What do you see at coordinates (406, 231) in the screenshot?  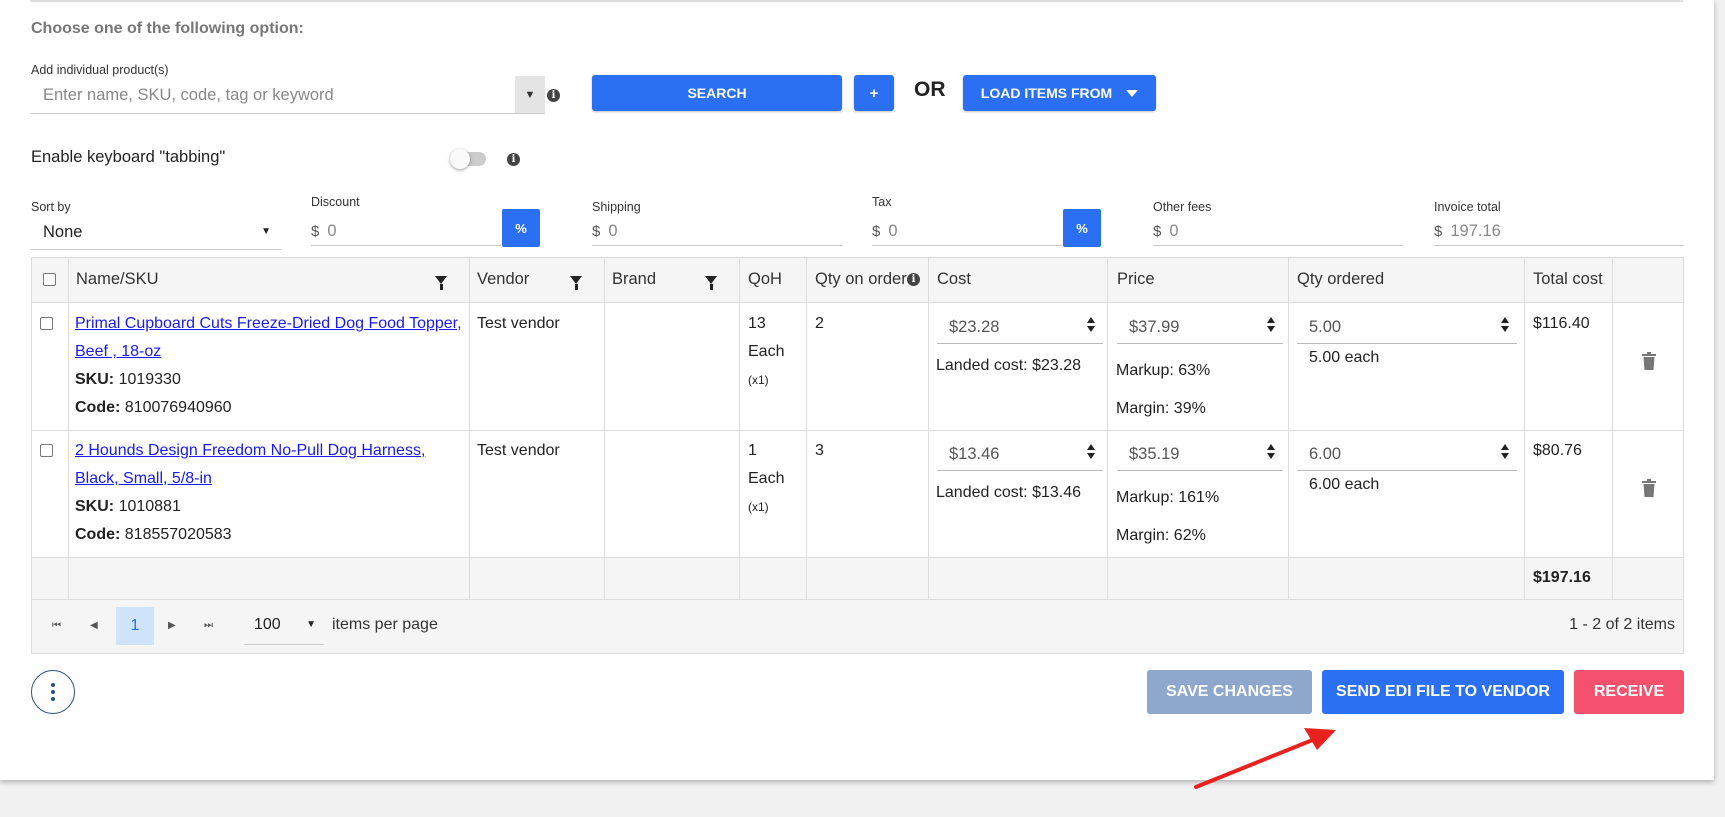 I see `discount-input: $0` at bounding box center [406, 231].